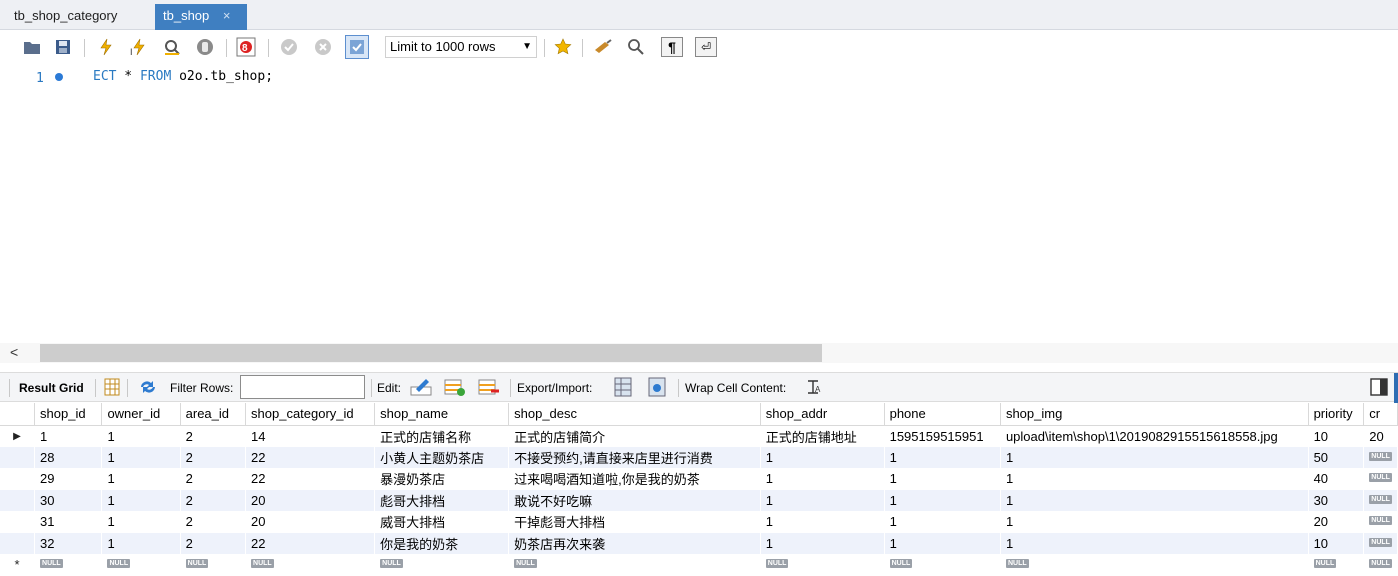 The height and width of the screenshot is (576, 1398). What do you see at coordinates (635, 479) in the screenshot?
I see `table-cell: 过来喝喝酒知道啦,你是我的奶茶` at bounding box center [635, 479].